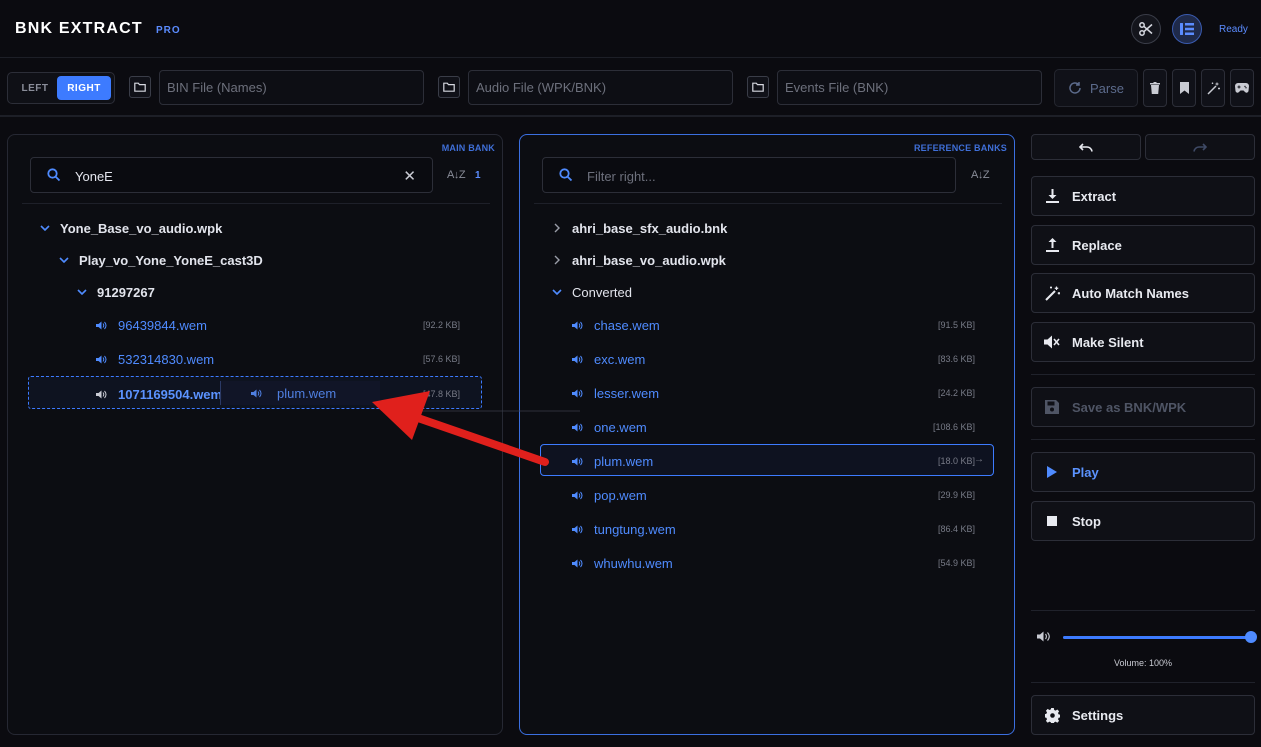 The image size is (1261, 747). I want to click on bin-browse-button, so click(140, 87).